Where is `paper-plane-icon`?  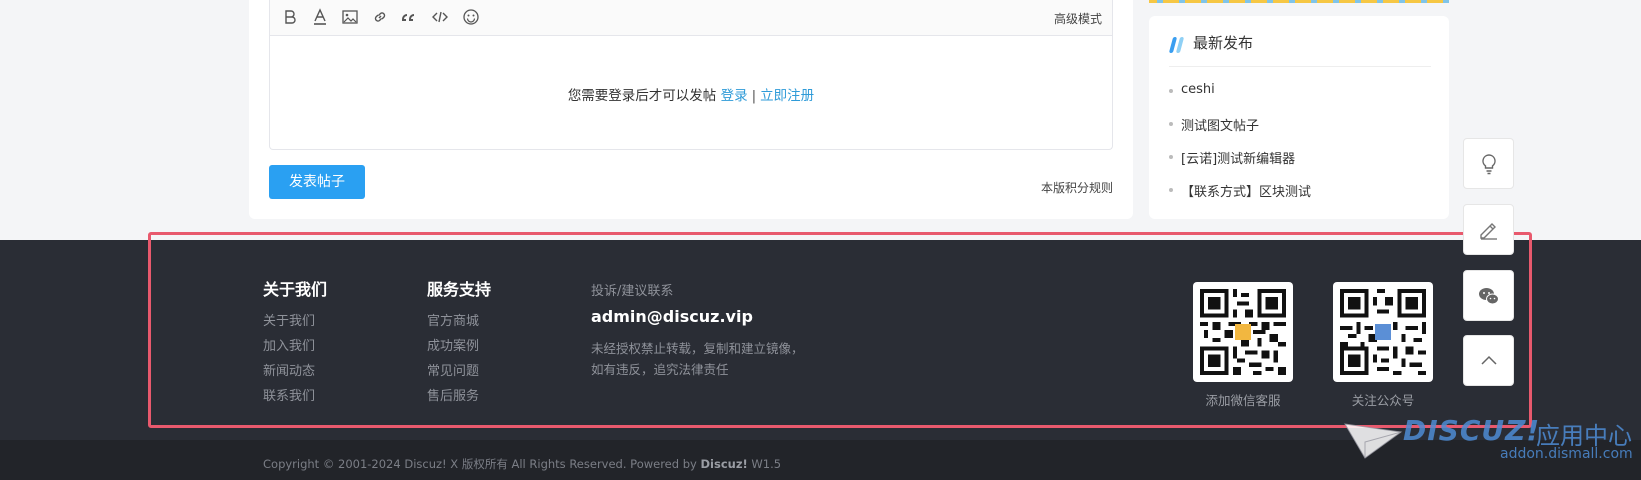
paper-plane-icon is located at coordinates (1373, 441).